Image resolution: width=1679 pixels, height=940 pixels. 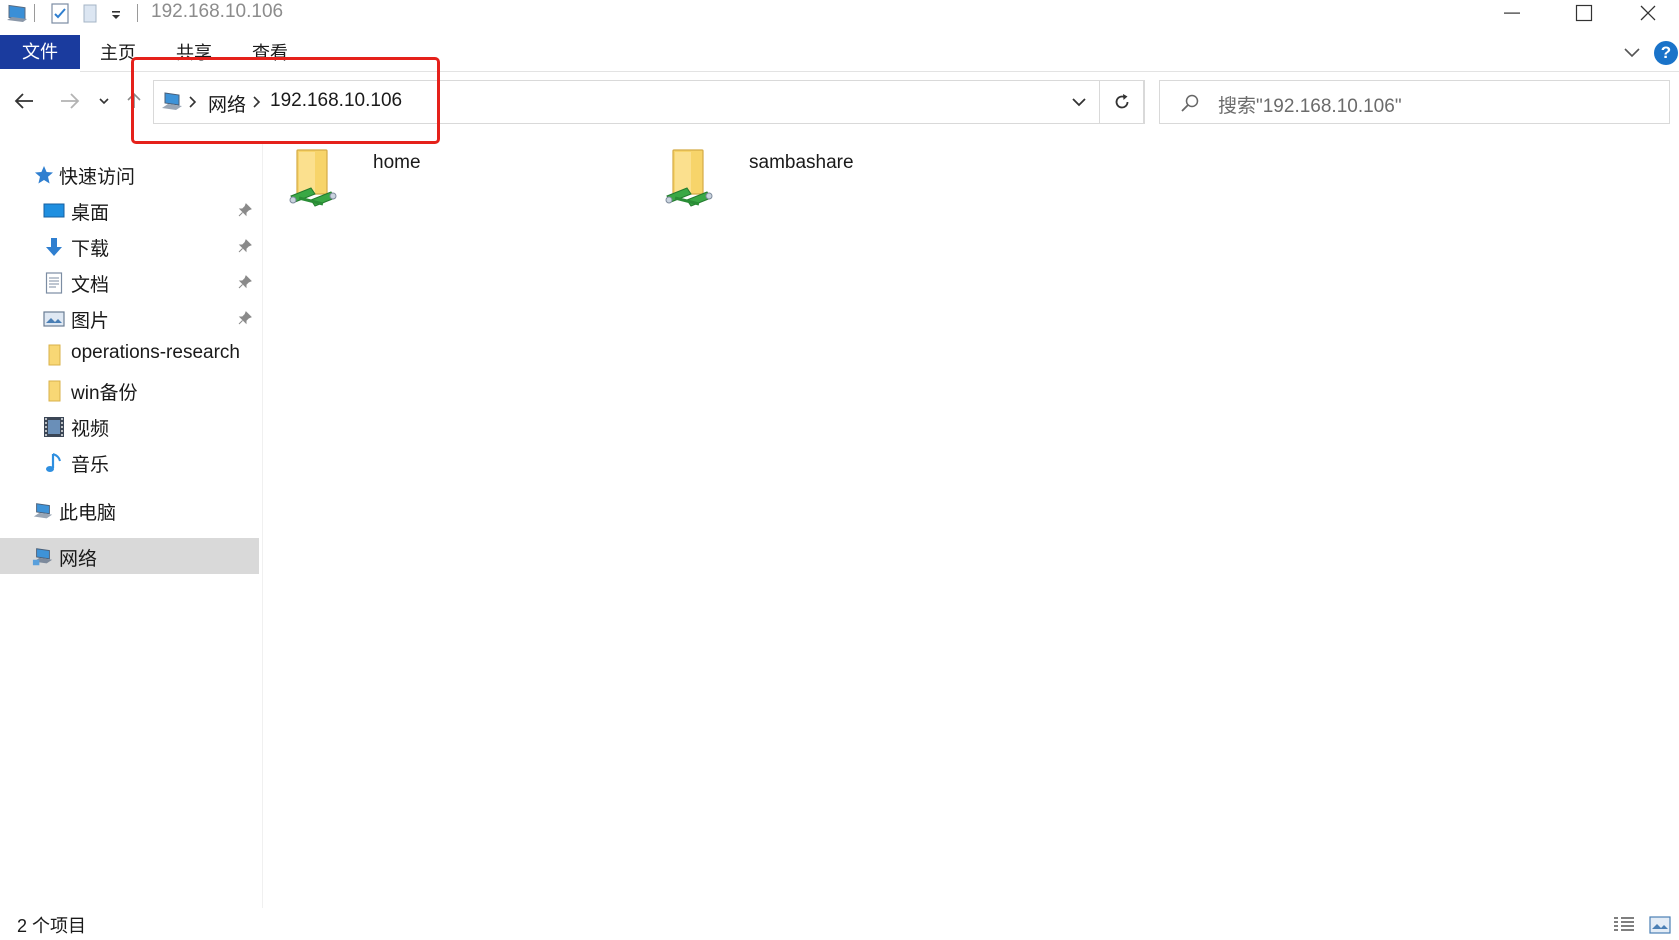 I want to click on minimize-button, so click(x=1512, y=13).